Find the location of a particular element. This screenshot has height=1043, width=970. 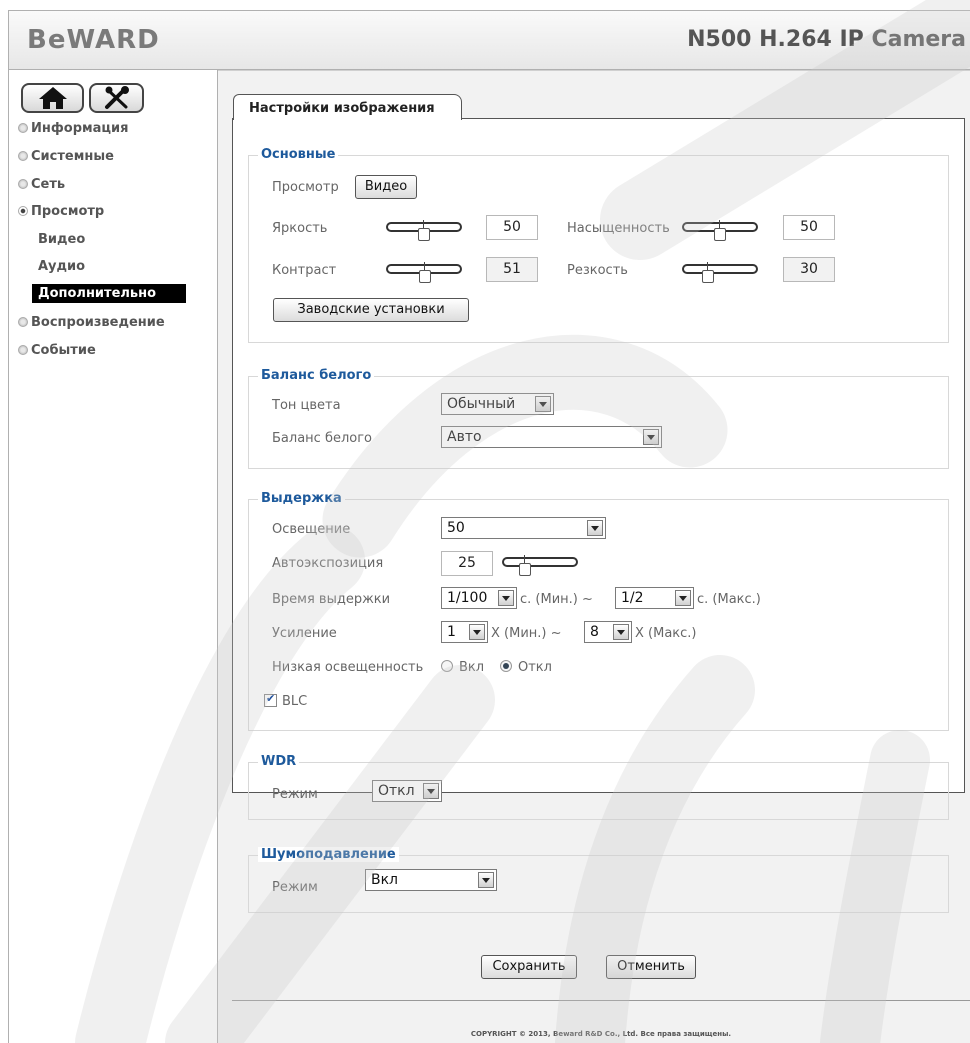

sidebar-item-info: Информация is located at coordinates (73, 128).